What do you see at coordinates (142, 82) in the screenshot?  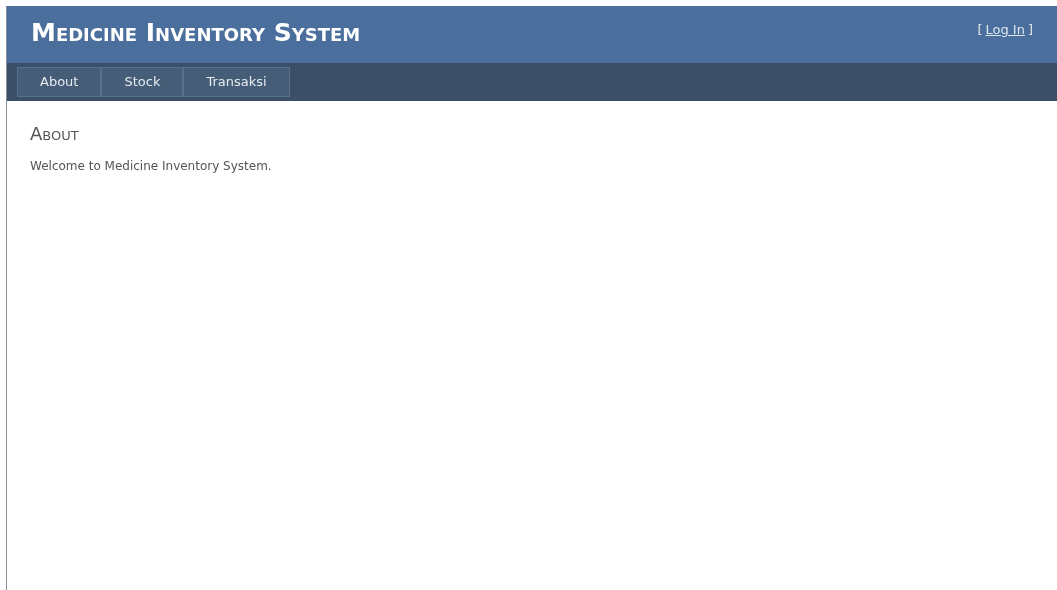 I see `nav-tab: Stock` at bounding box center [142, 82].